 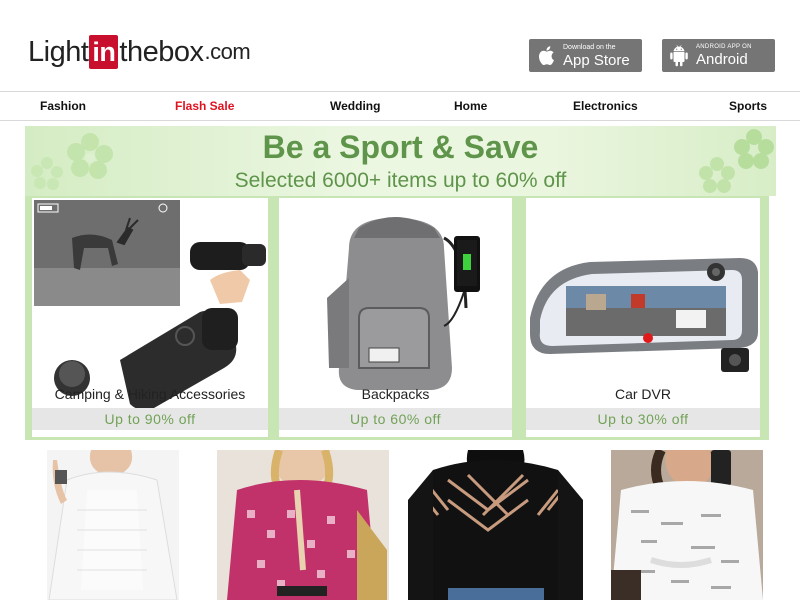 I want to click on category-card-backpacks: Backpacks Up to 60% off, so click(x=395, y=317).